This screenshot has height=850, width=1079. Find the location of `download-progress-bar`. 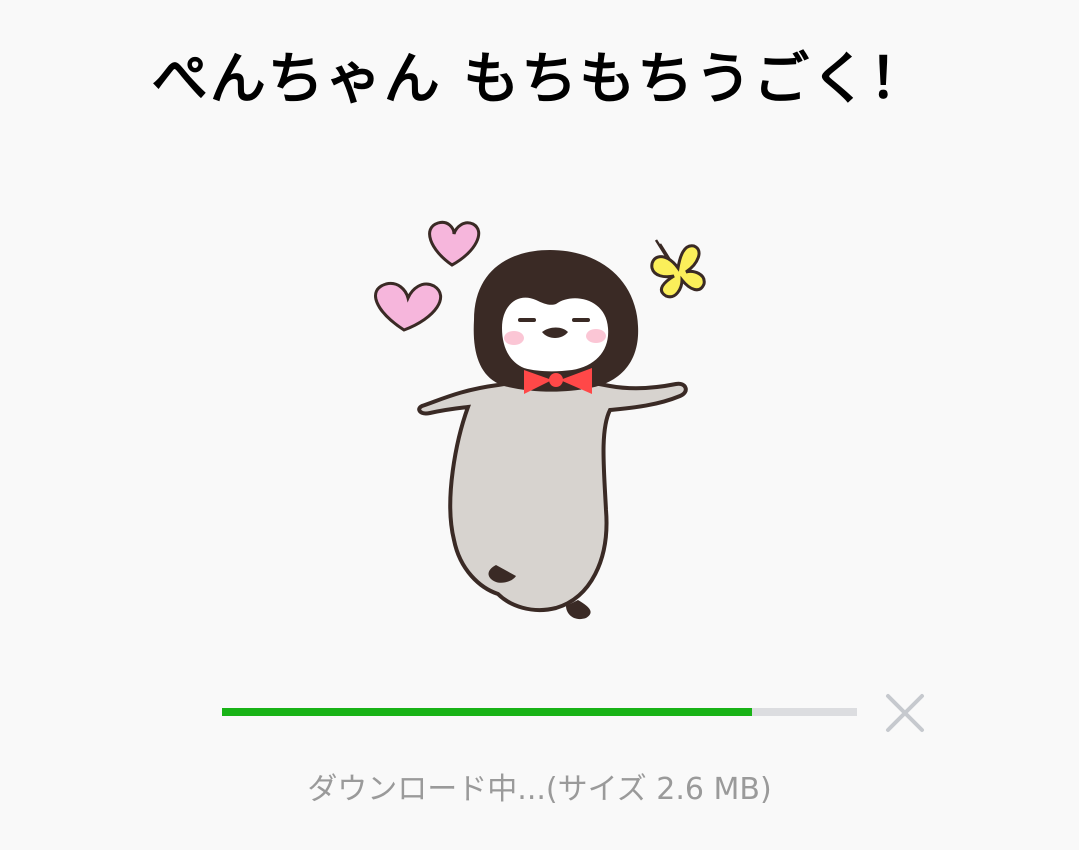

download-progress-bar is located at coordinates (539, 712).